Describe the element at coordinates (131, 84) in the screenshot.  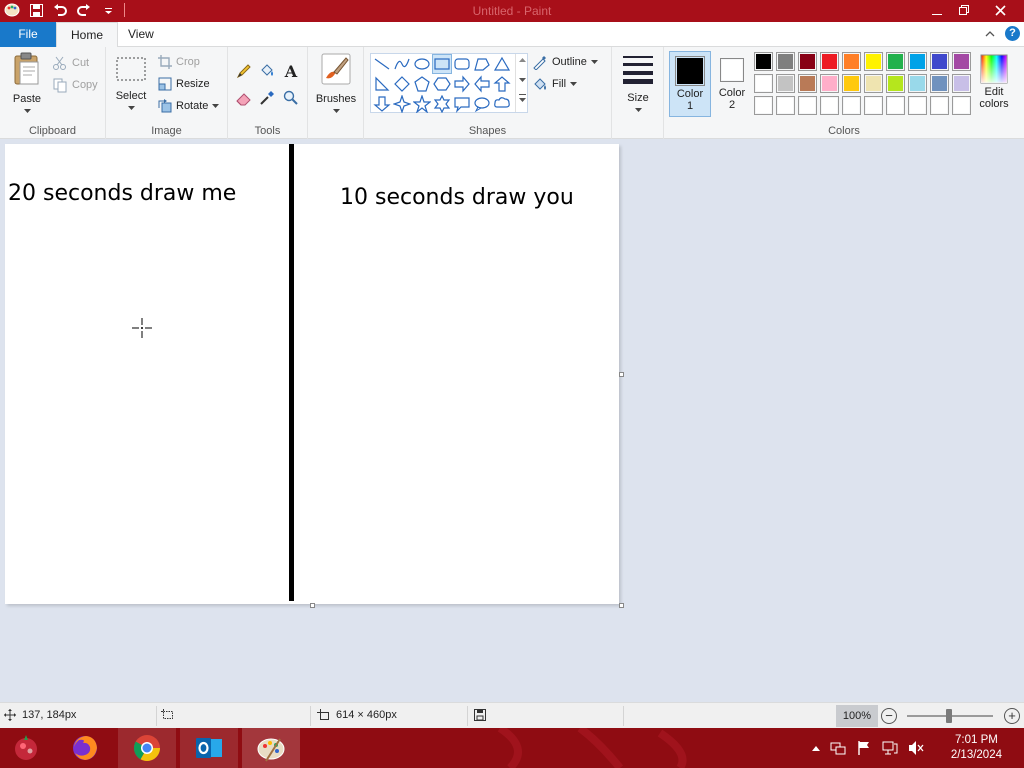
I see `select-button: Select` at that location.